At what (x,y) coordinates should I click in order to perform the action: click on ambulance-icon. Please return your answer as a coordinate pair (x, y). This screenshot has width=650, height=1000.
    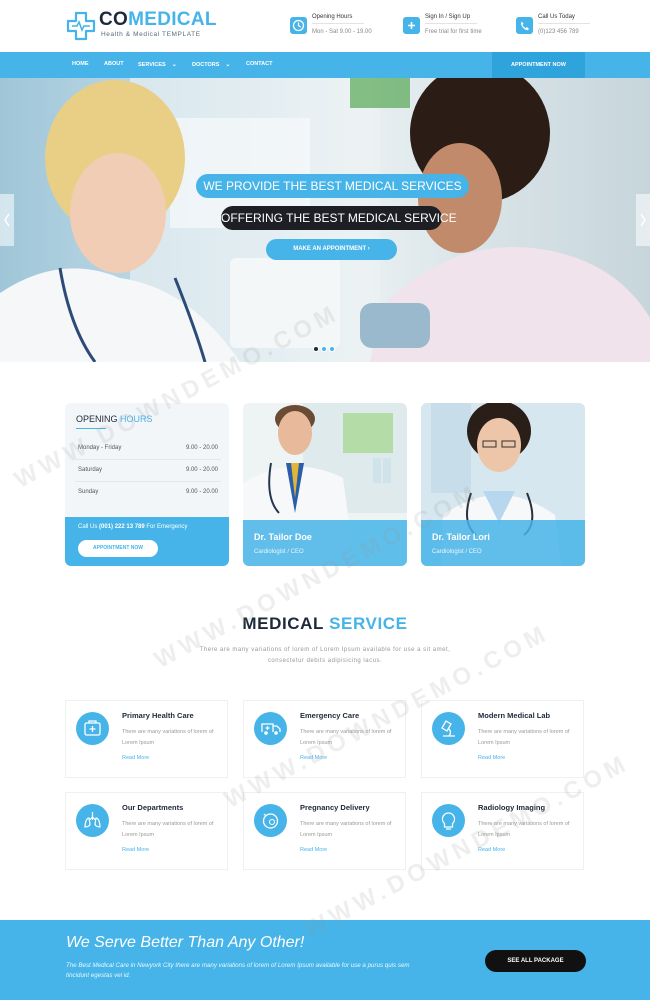
    Looking at the image, I should click on (270, 728).